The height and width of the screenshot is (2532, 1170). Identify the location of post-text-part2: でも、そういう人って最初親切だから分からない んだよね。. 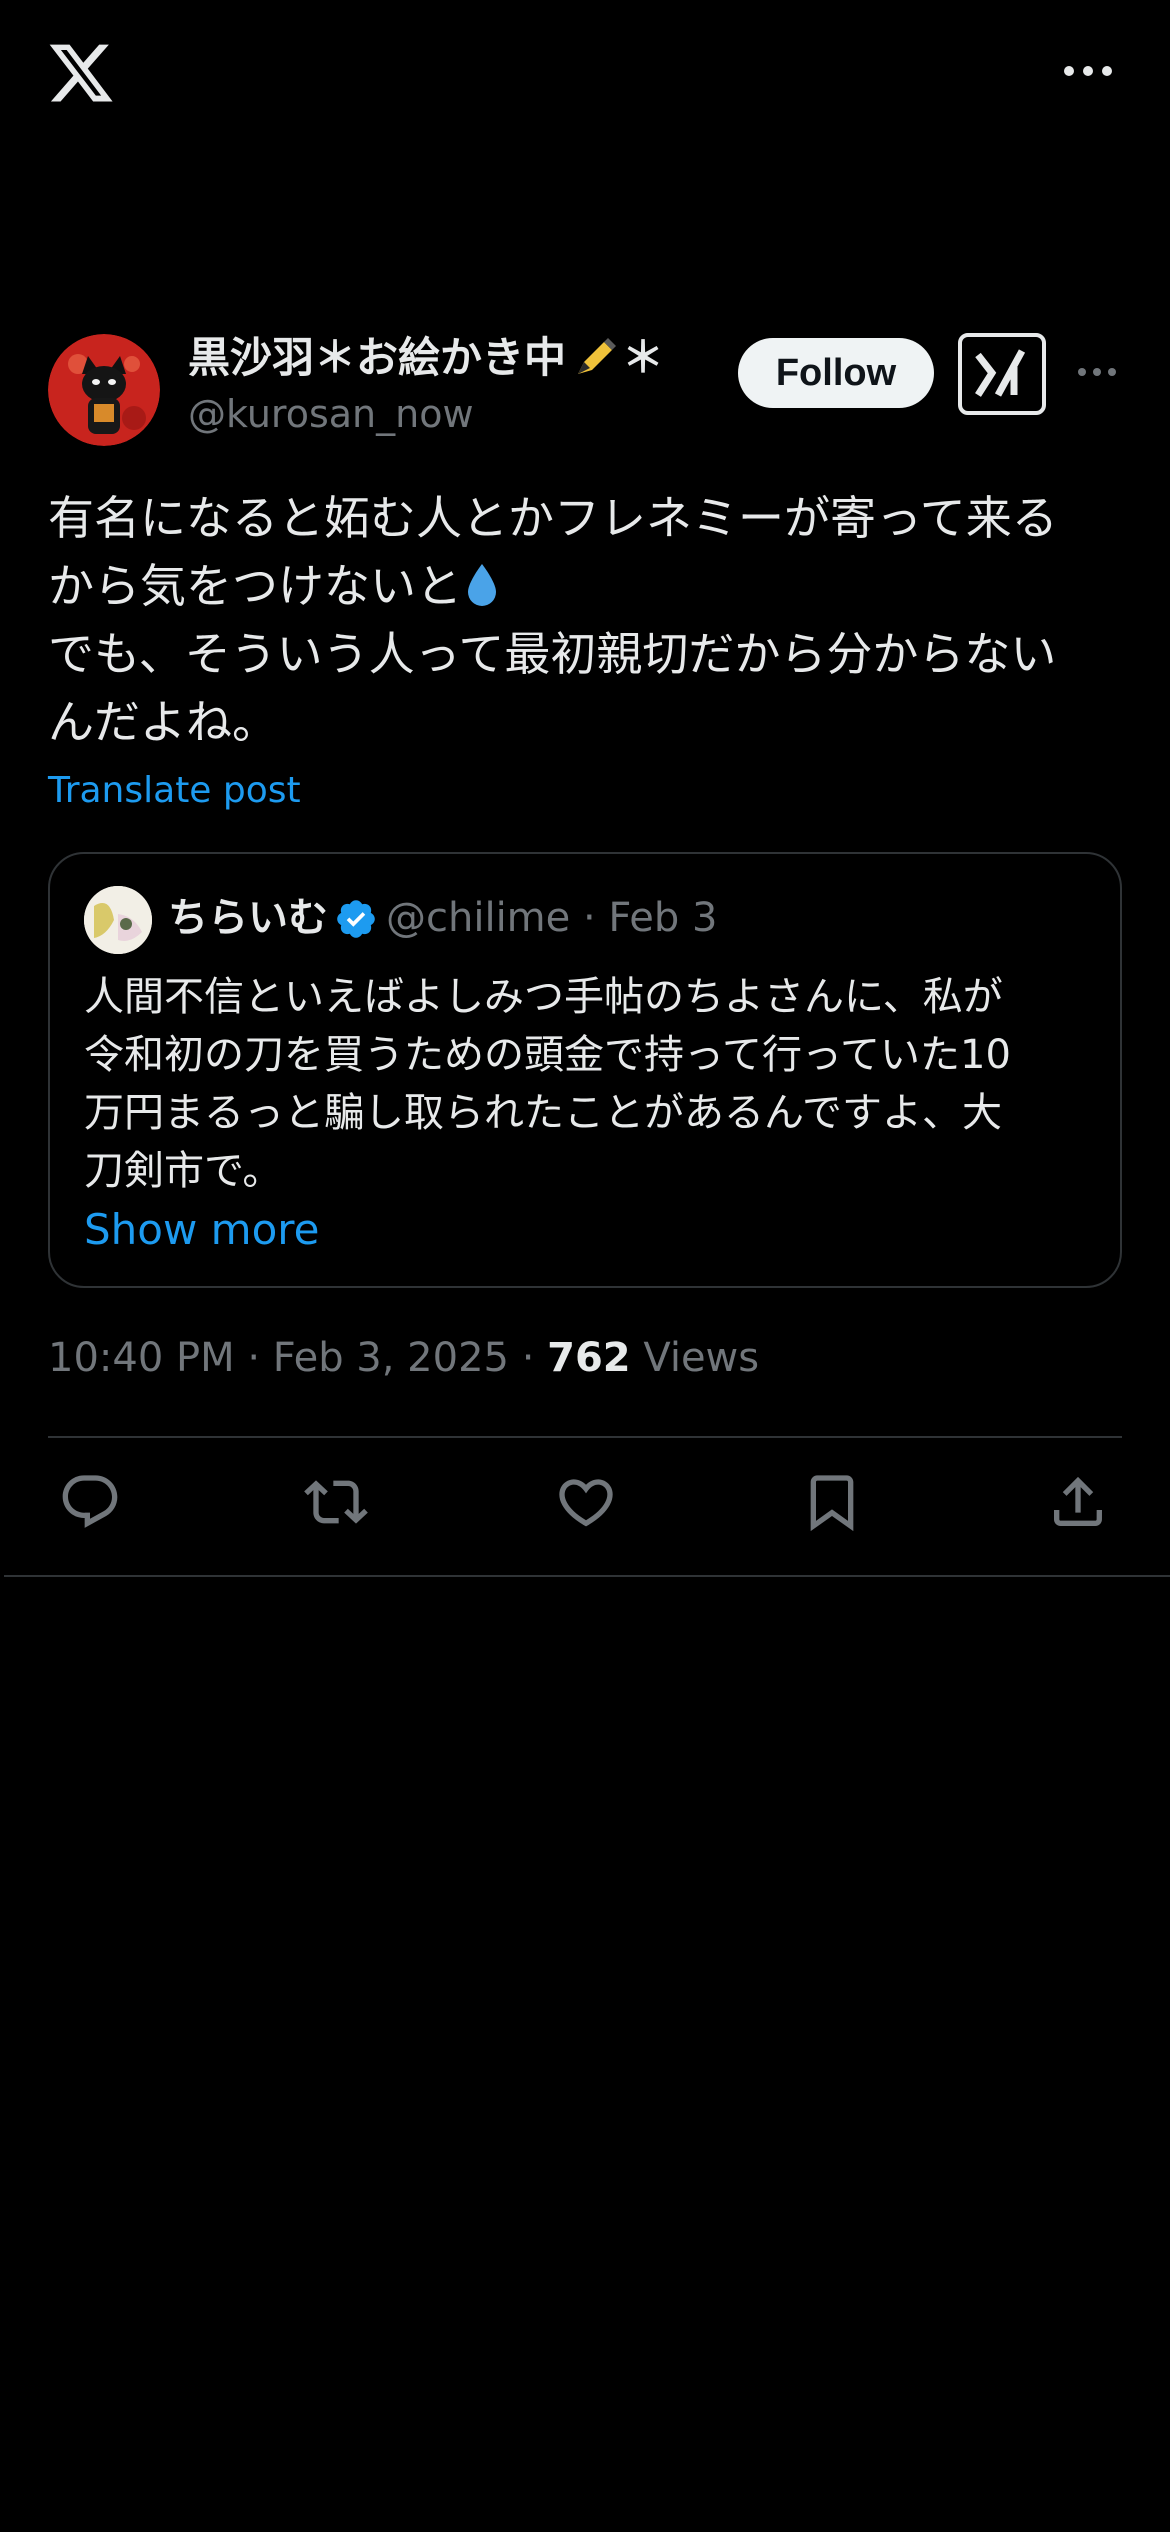
(552, 688).